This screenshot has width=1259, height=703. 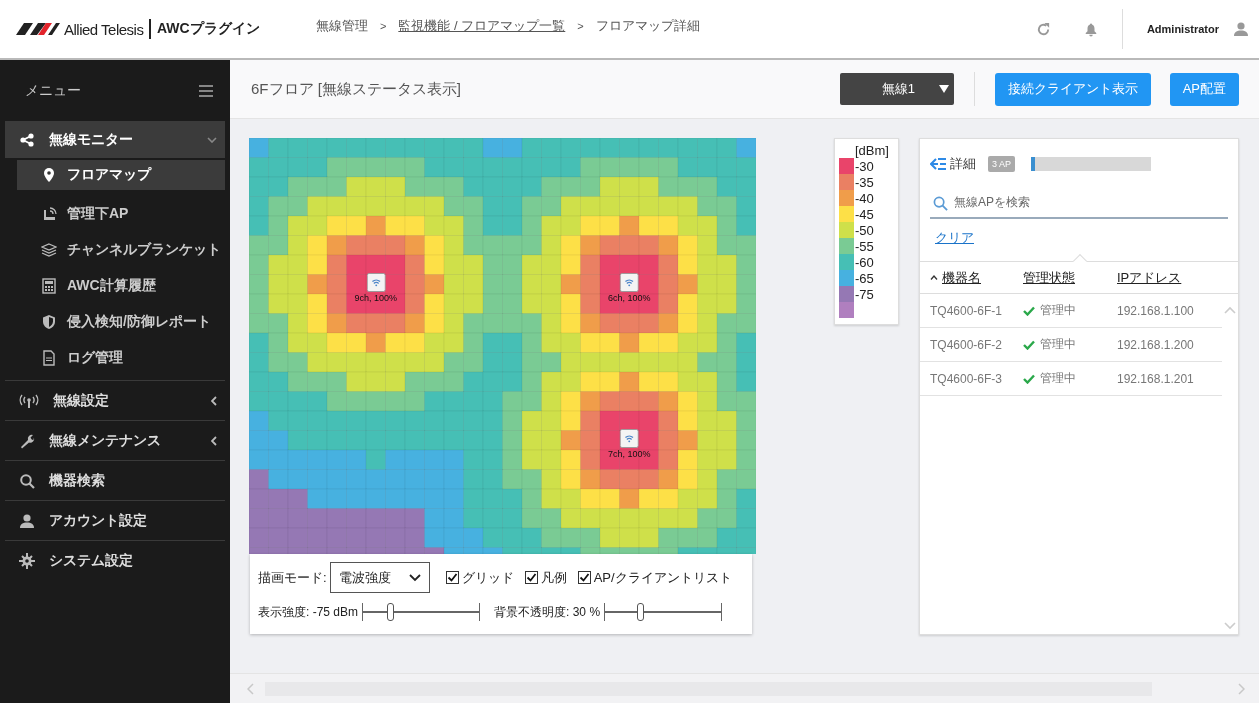 What do you see at coordinates (115, 560) in the screenshot?
I see `sidebar-item: システム設定` at bounding box center [115, 560].